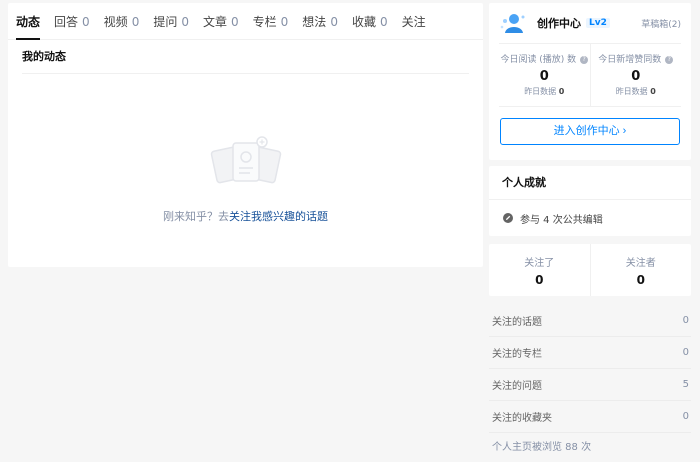  What do you see at coordinates (165, 21) in the screenshot?
I see `tab-label: 提问` at bounding box center [165, 21].